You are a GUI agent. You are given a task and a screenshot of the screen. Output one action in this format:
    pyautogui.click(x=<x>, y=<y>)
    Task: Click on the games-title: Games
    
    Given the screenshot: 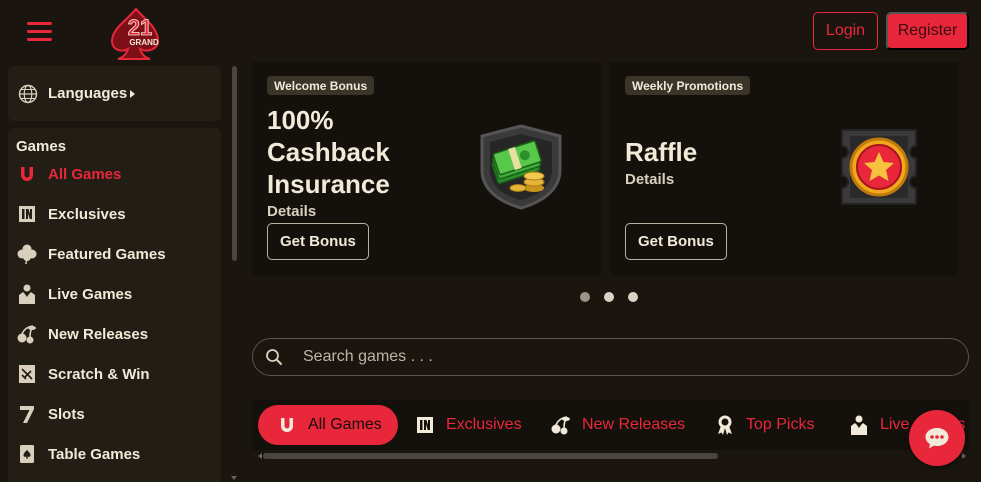 What is the action you would take?
    pyautogui.click(x=41, y=146)
    